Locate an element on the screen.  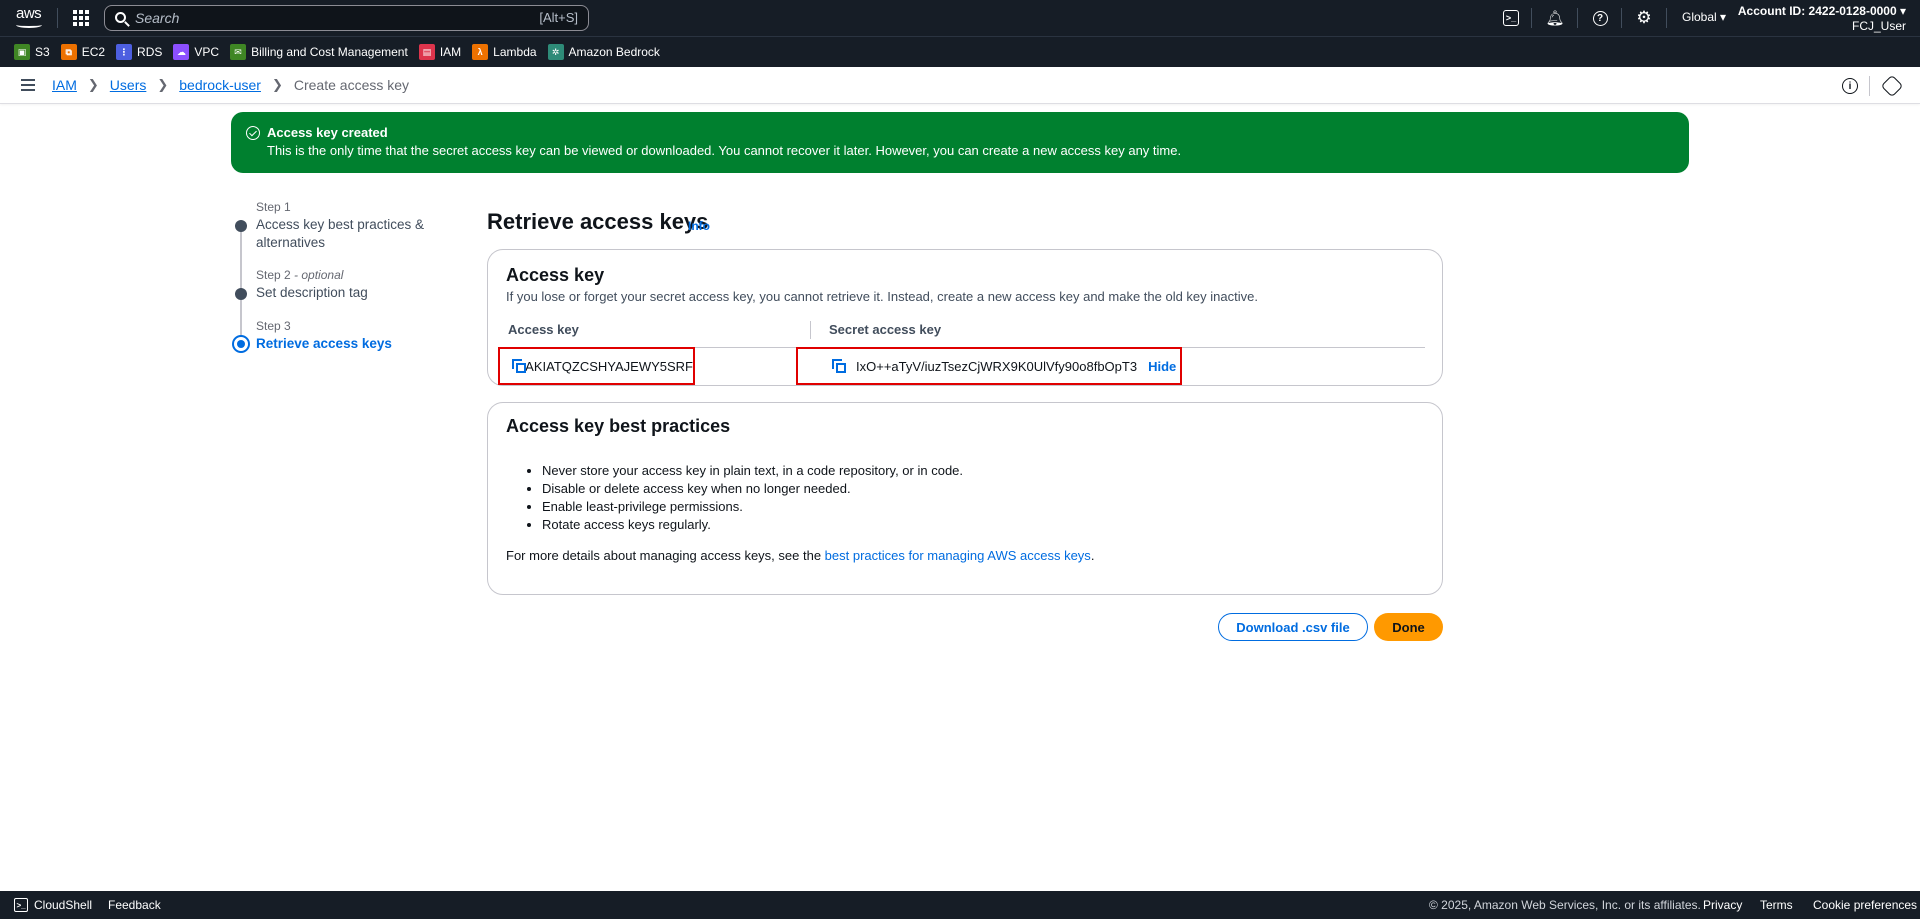
footer-privacy: Privacy is located at coordinates (1722, 905).